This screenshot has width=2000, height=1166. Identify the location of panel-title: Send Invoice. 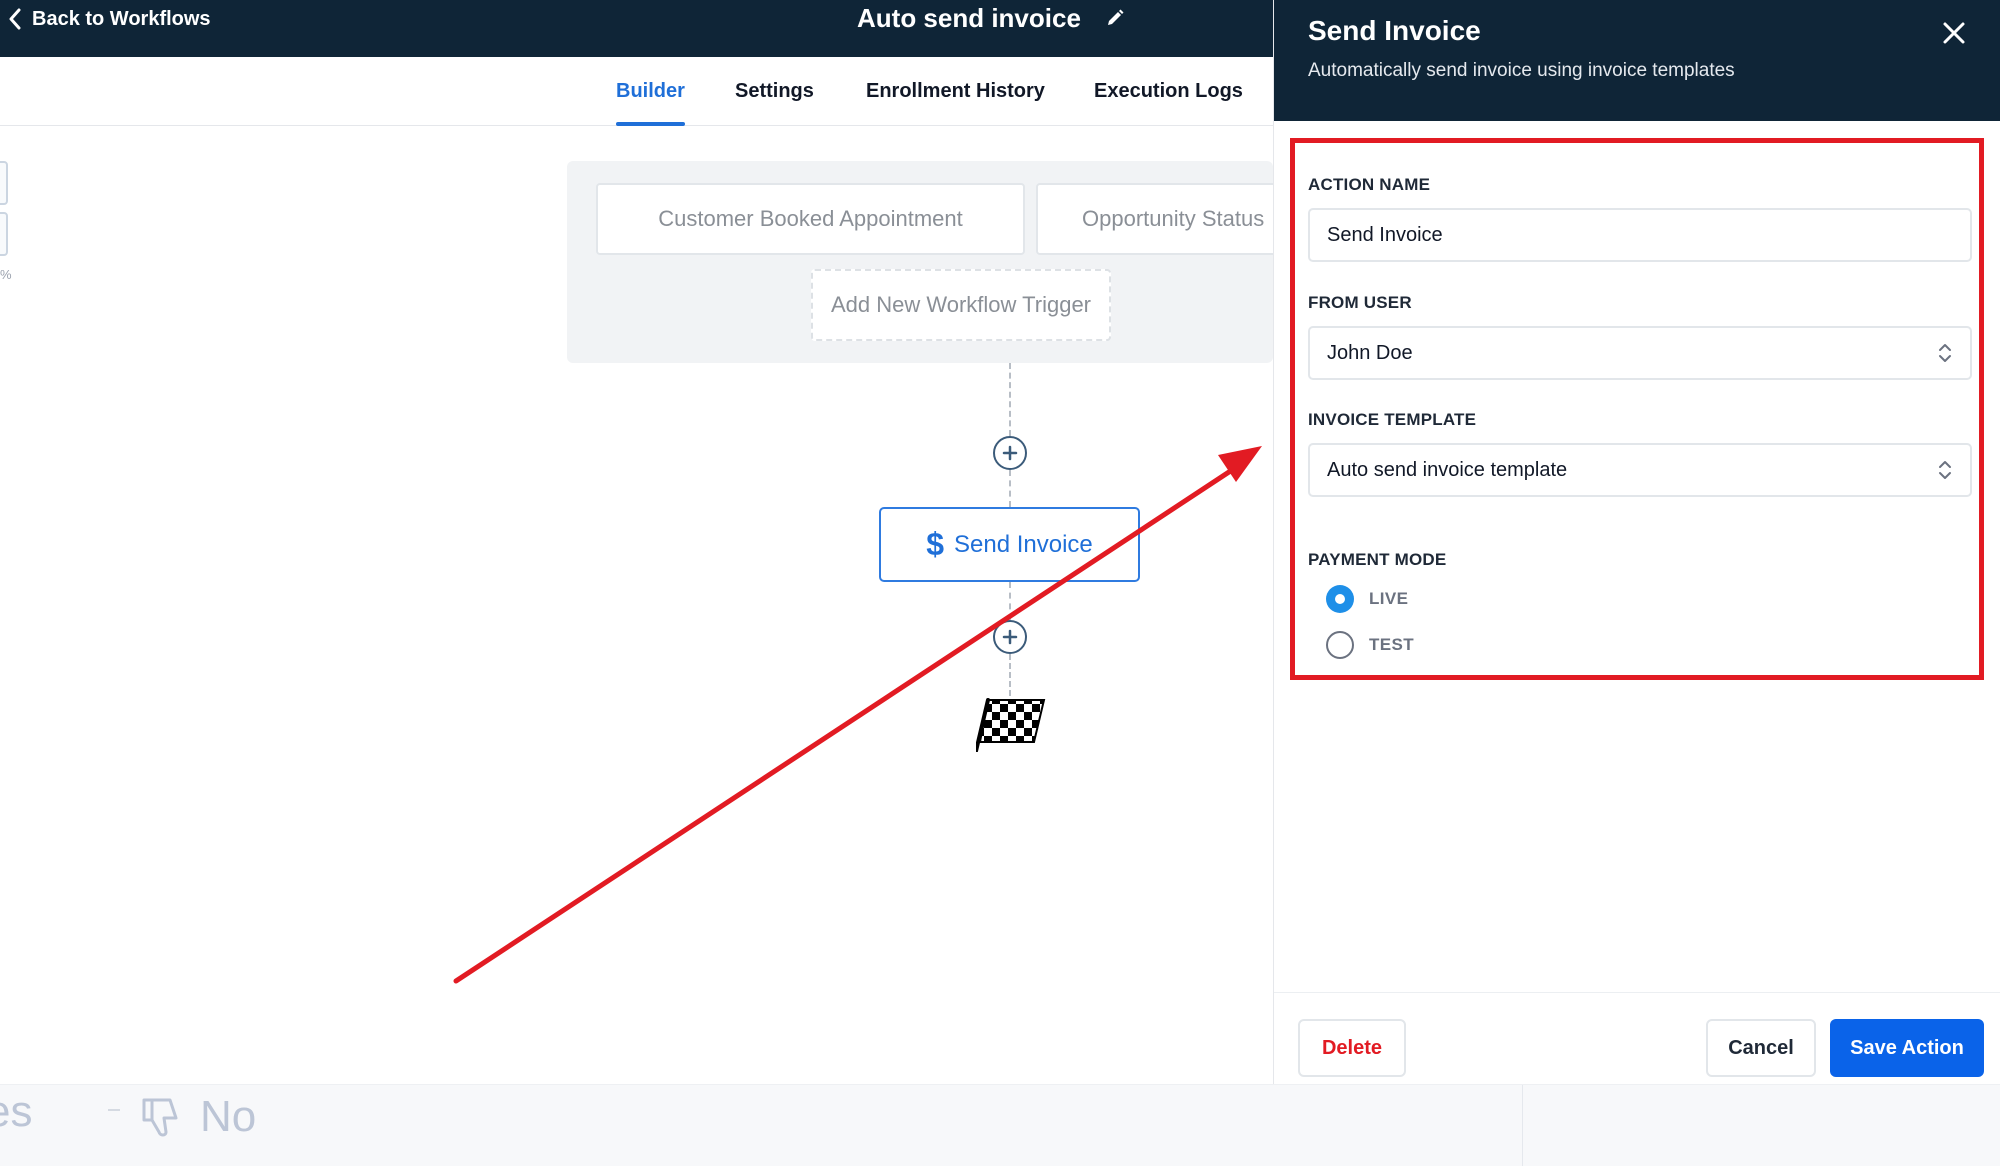
(1394, 30).